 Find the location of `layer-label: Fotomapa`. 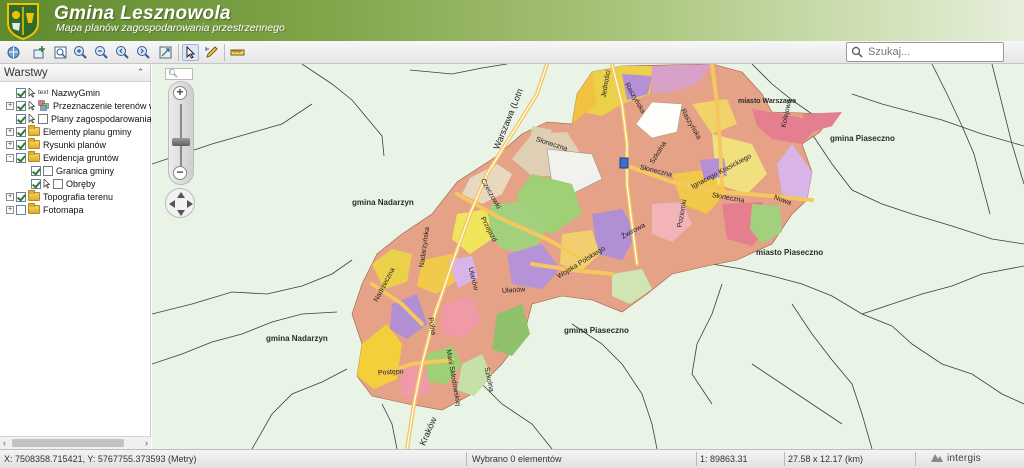

layer-label: Fotomapa is located at coordinates (63, 209).